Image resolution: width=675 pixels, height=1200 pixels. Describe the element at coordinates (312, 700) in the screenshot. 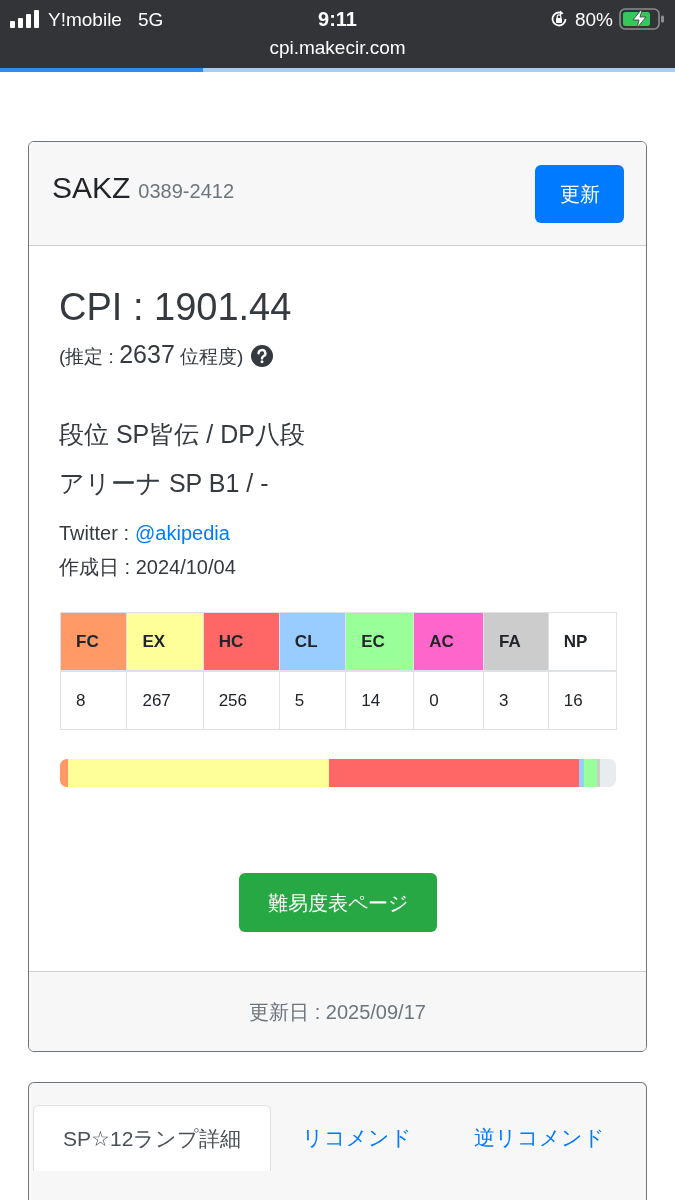

I see `lamp-count-cell: 5` at that location.